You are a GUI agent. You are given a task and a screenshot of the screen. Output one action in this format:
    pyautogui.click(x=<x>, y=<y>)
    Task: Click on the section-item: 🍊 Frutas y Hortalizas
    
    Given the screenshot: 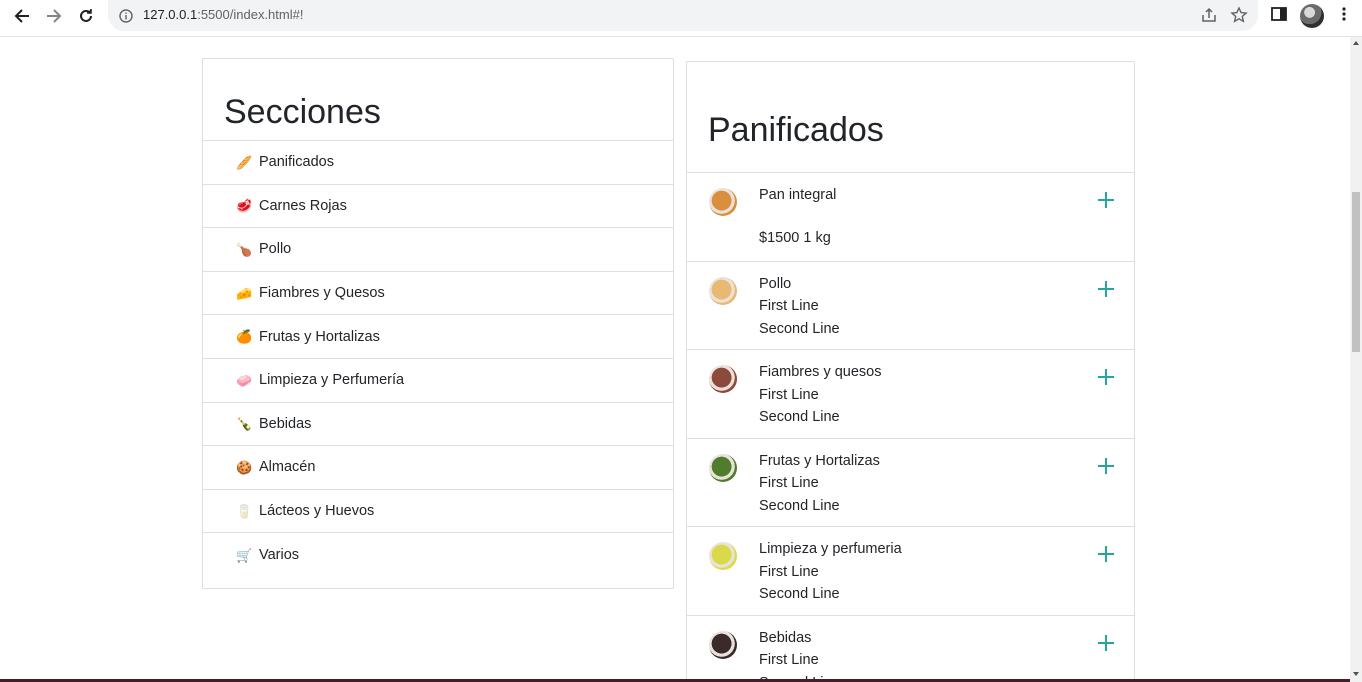 What is the action you would take?
    pyautogui.click(x=438, y=337)
    